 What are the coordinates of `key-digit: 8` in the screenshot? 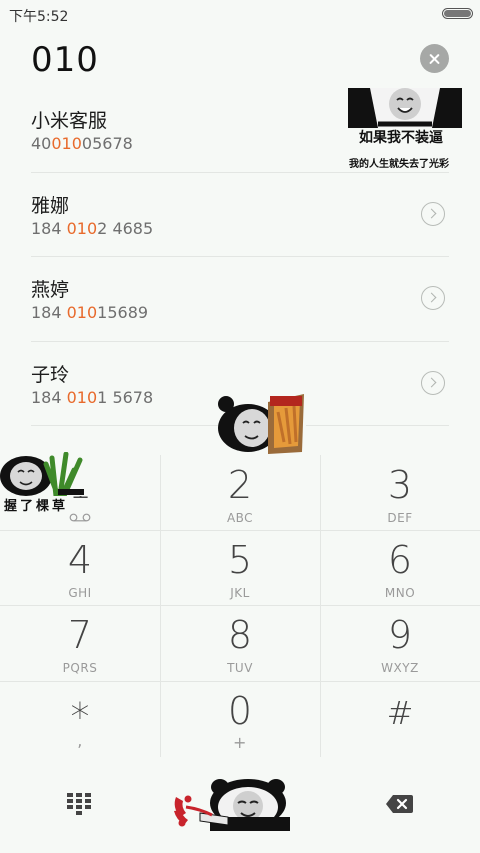 It's located at (240, 635).